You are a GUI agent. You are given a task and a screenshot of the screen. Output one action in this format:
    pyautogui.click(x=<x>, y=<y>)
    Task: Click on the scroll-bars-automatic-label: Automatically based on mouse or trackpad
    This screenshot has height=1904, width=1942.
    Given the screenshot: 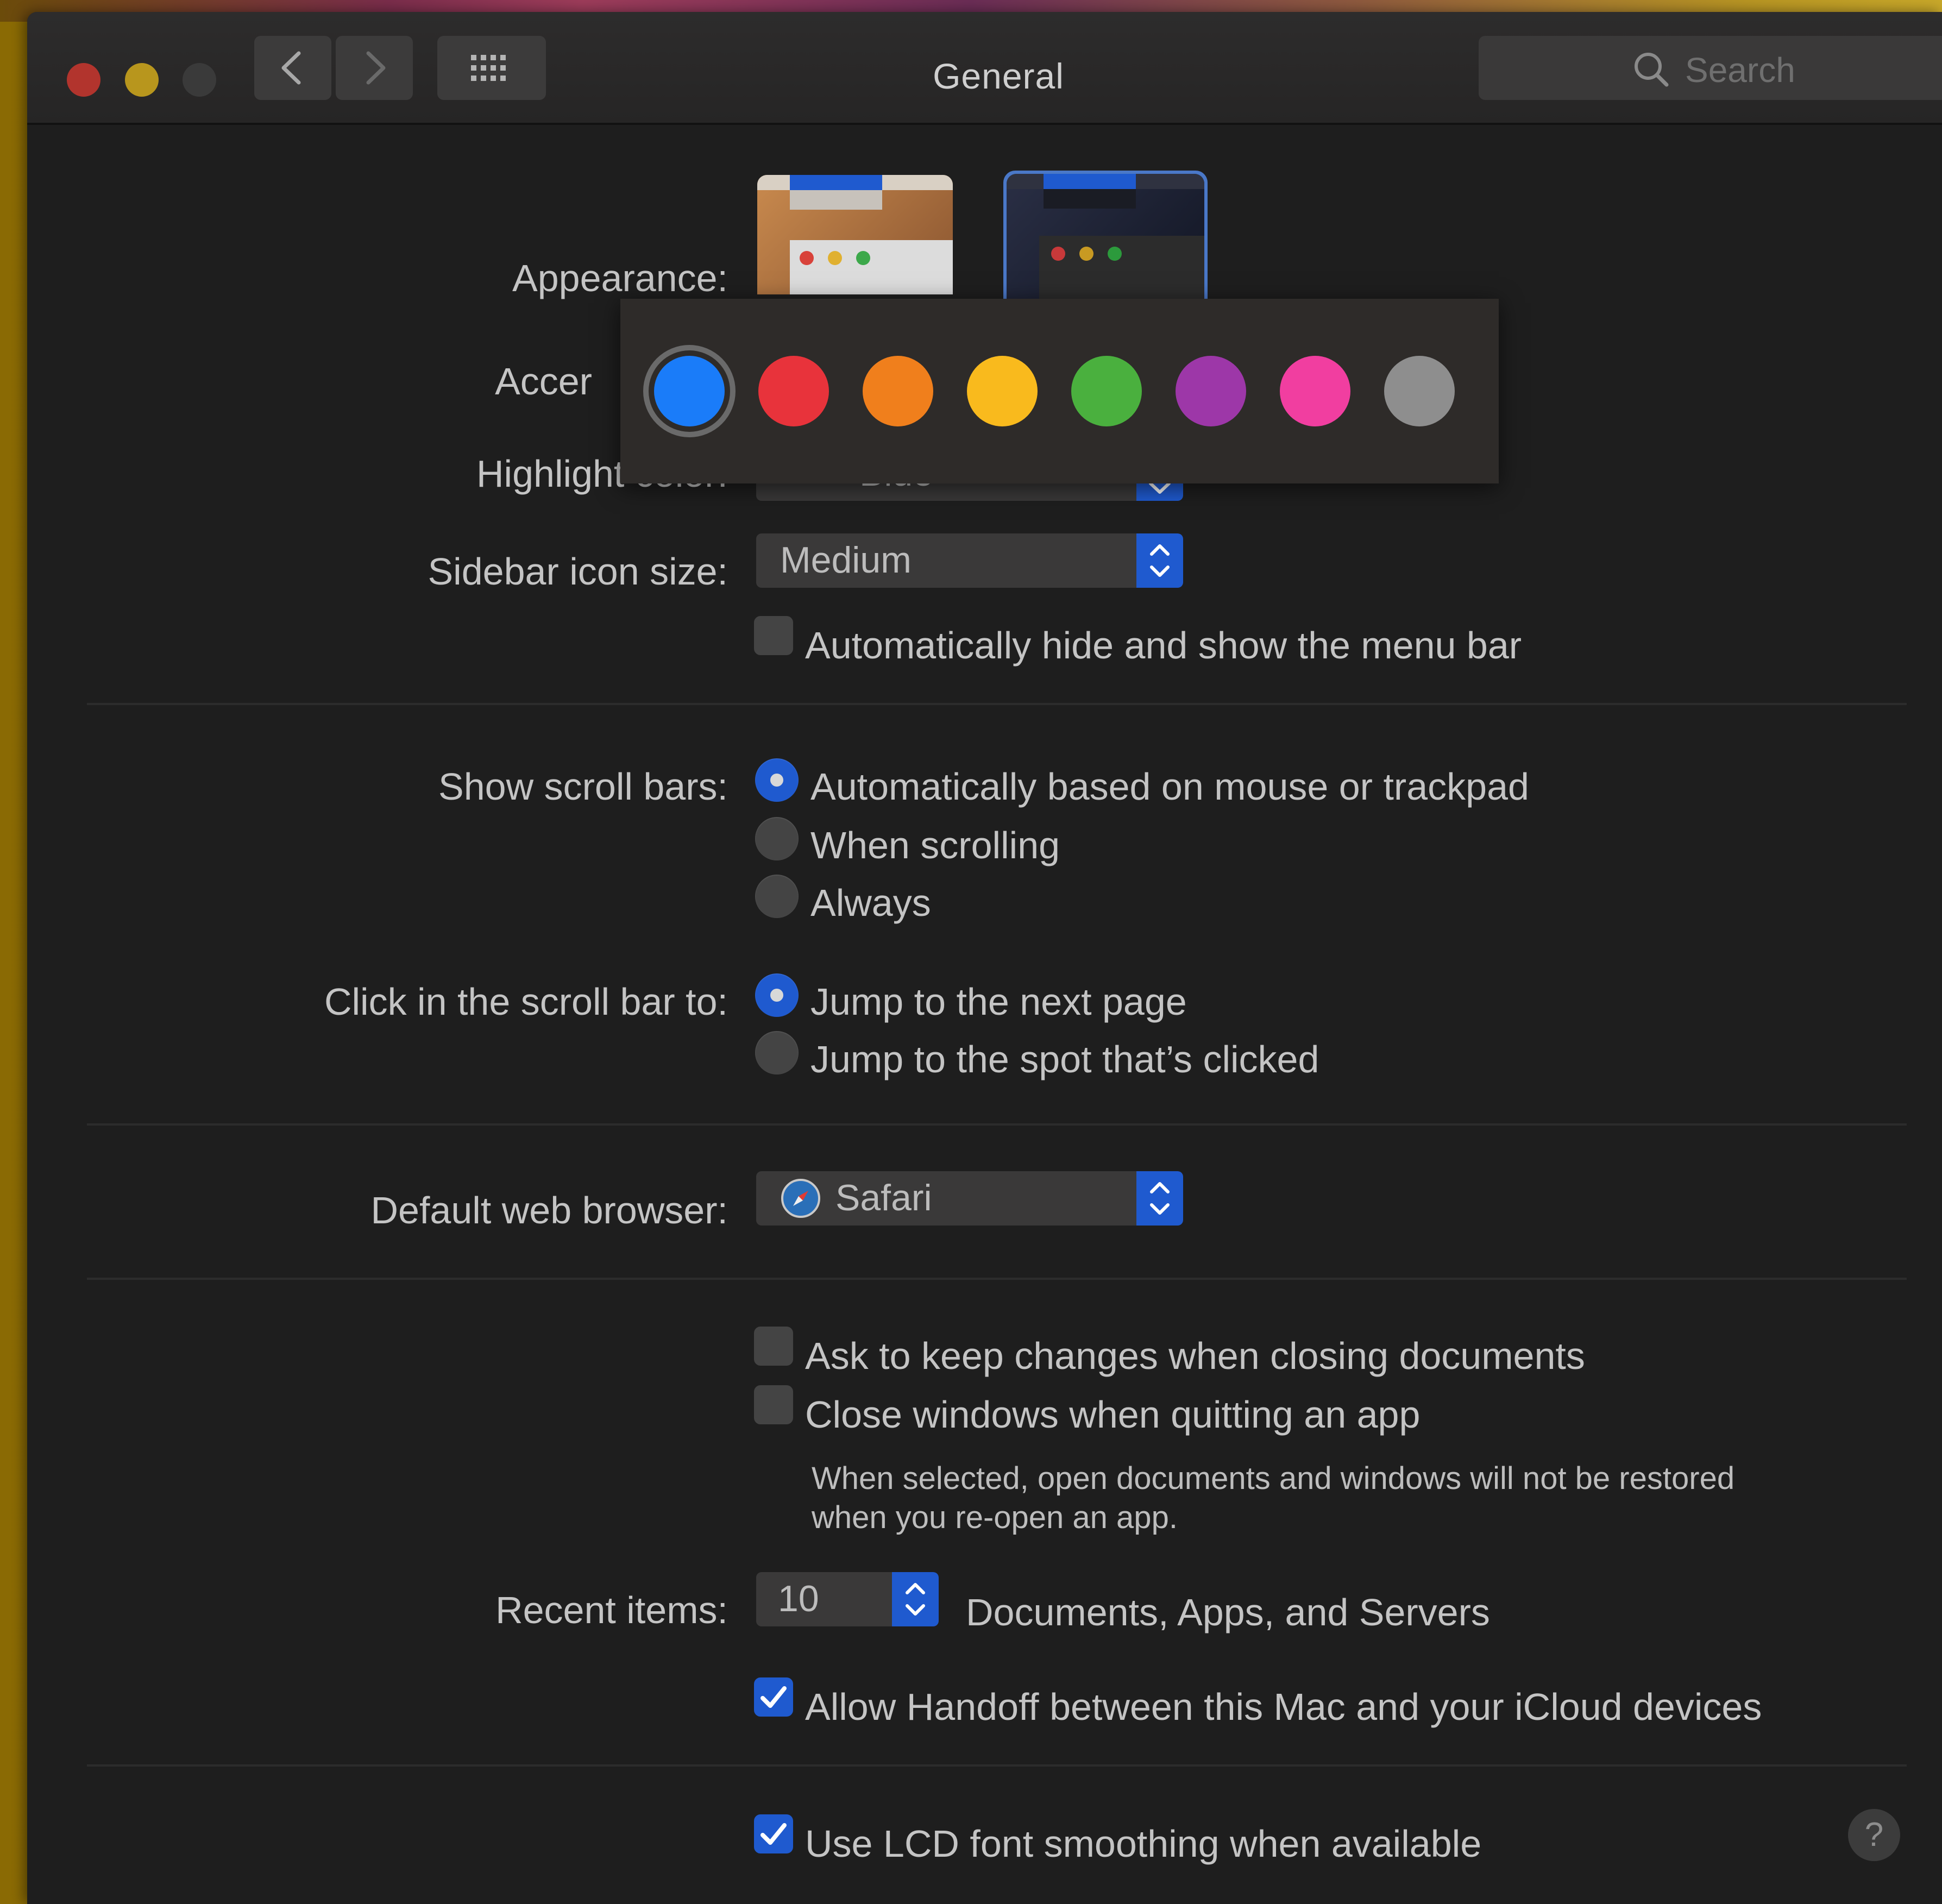 What is the action you would take?
    pyautogui.click(x=1169, y=786)
    